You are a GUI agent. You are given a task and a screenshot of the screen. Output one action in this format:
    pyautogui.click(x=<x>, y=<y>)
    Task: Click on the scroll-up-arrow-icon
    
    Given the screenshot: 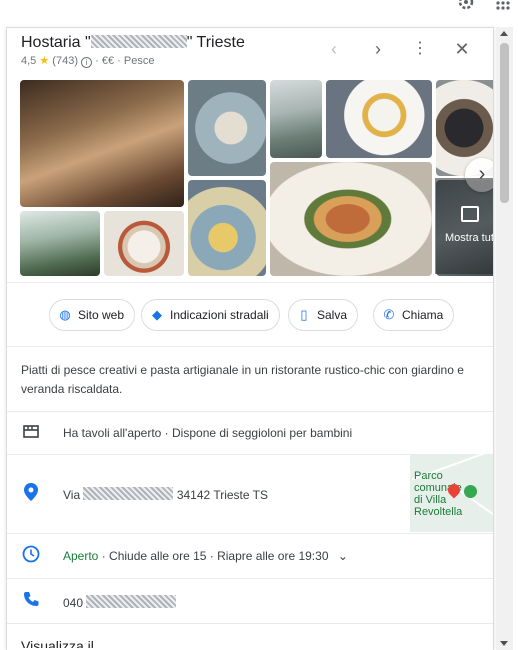 What is the action you would take?
    pyautogui.click(x=504, y=33)
    